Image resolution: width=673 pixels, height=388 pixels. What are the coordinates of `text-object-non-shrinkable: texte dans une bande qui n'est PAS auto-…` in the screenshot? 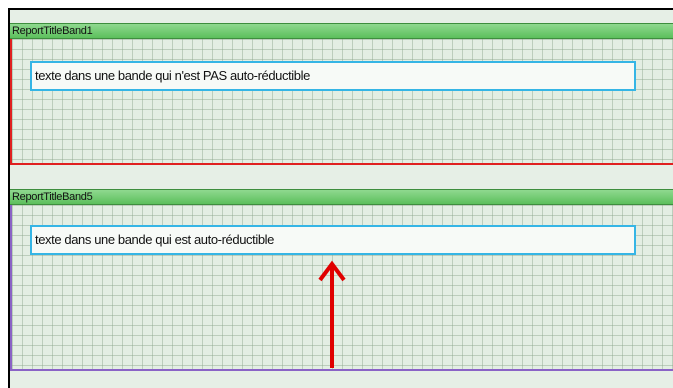 It's located at (333, 76).